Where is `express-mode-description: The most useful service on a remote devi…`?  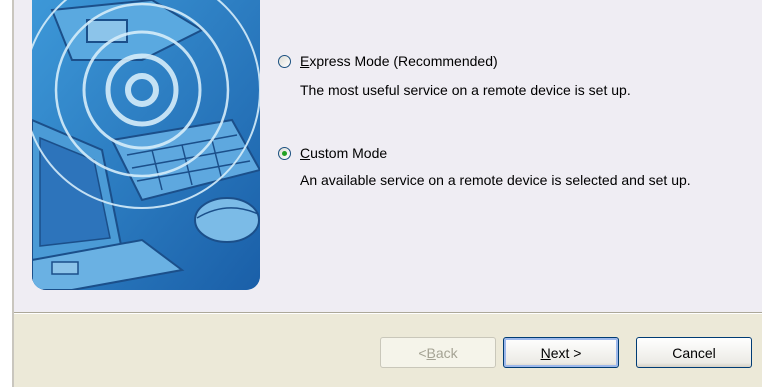
express-mode-description: The most useful service on a remote devi… is located at coordinates (465, 90).